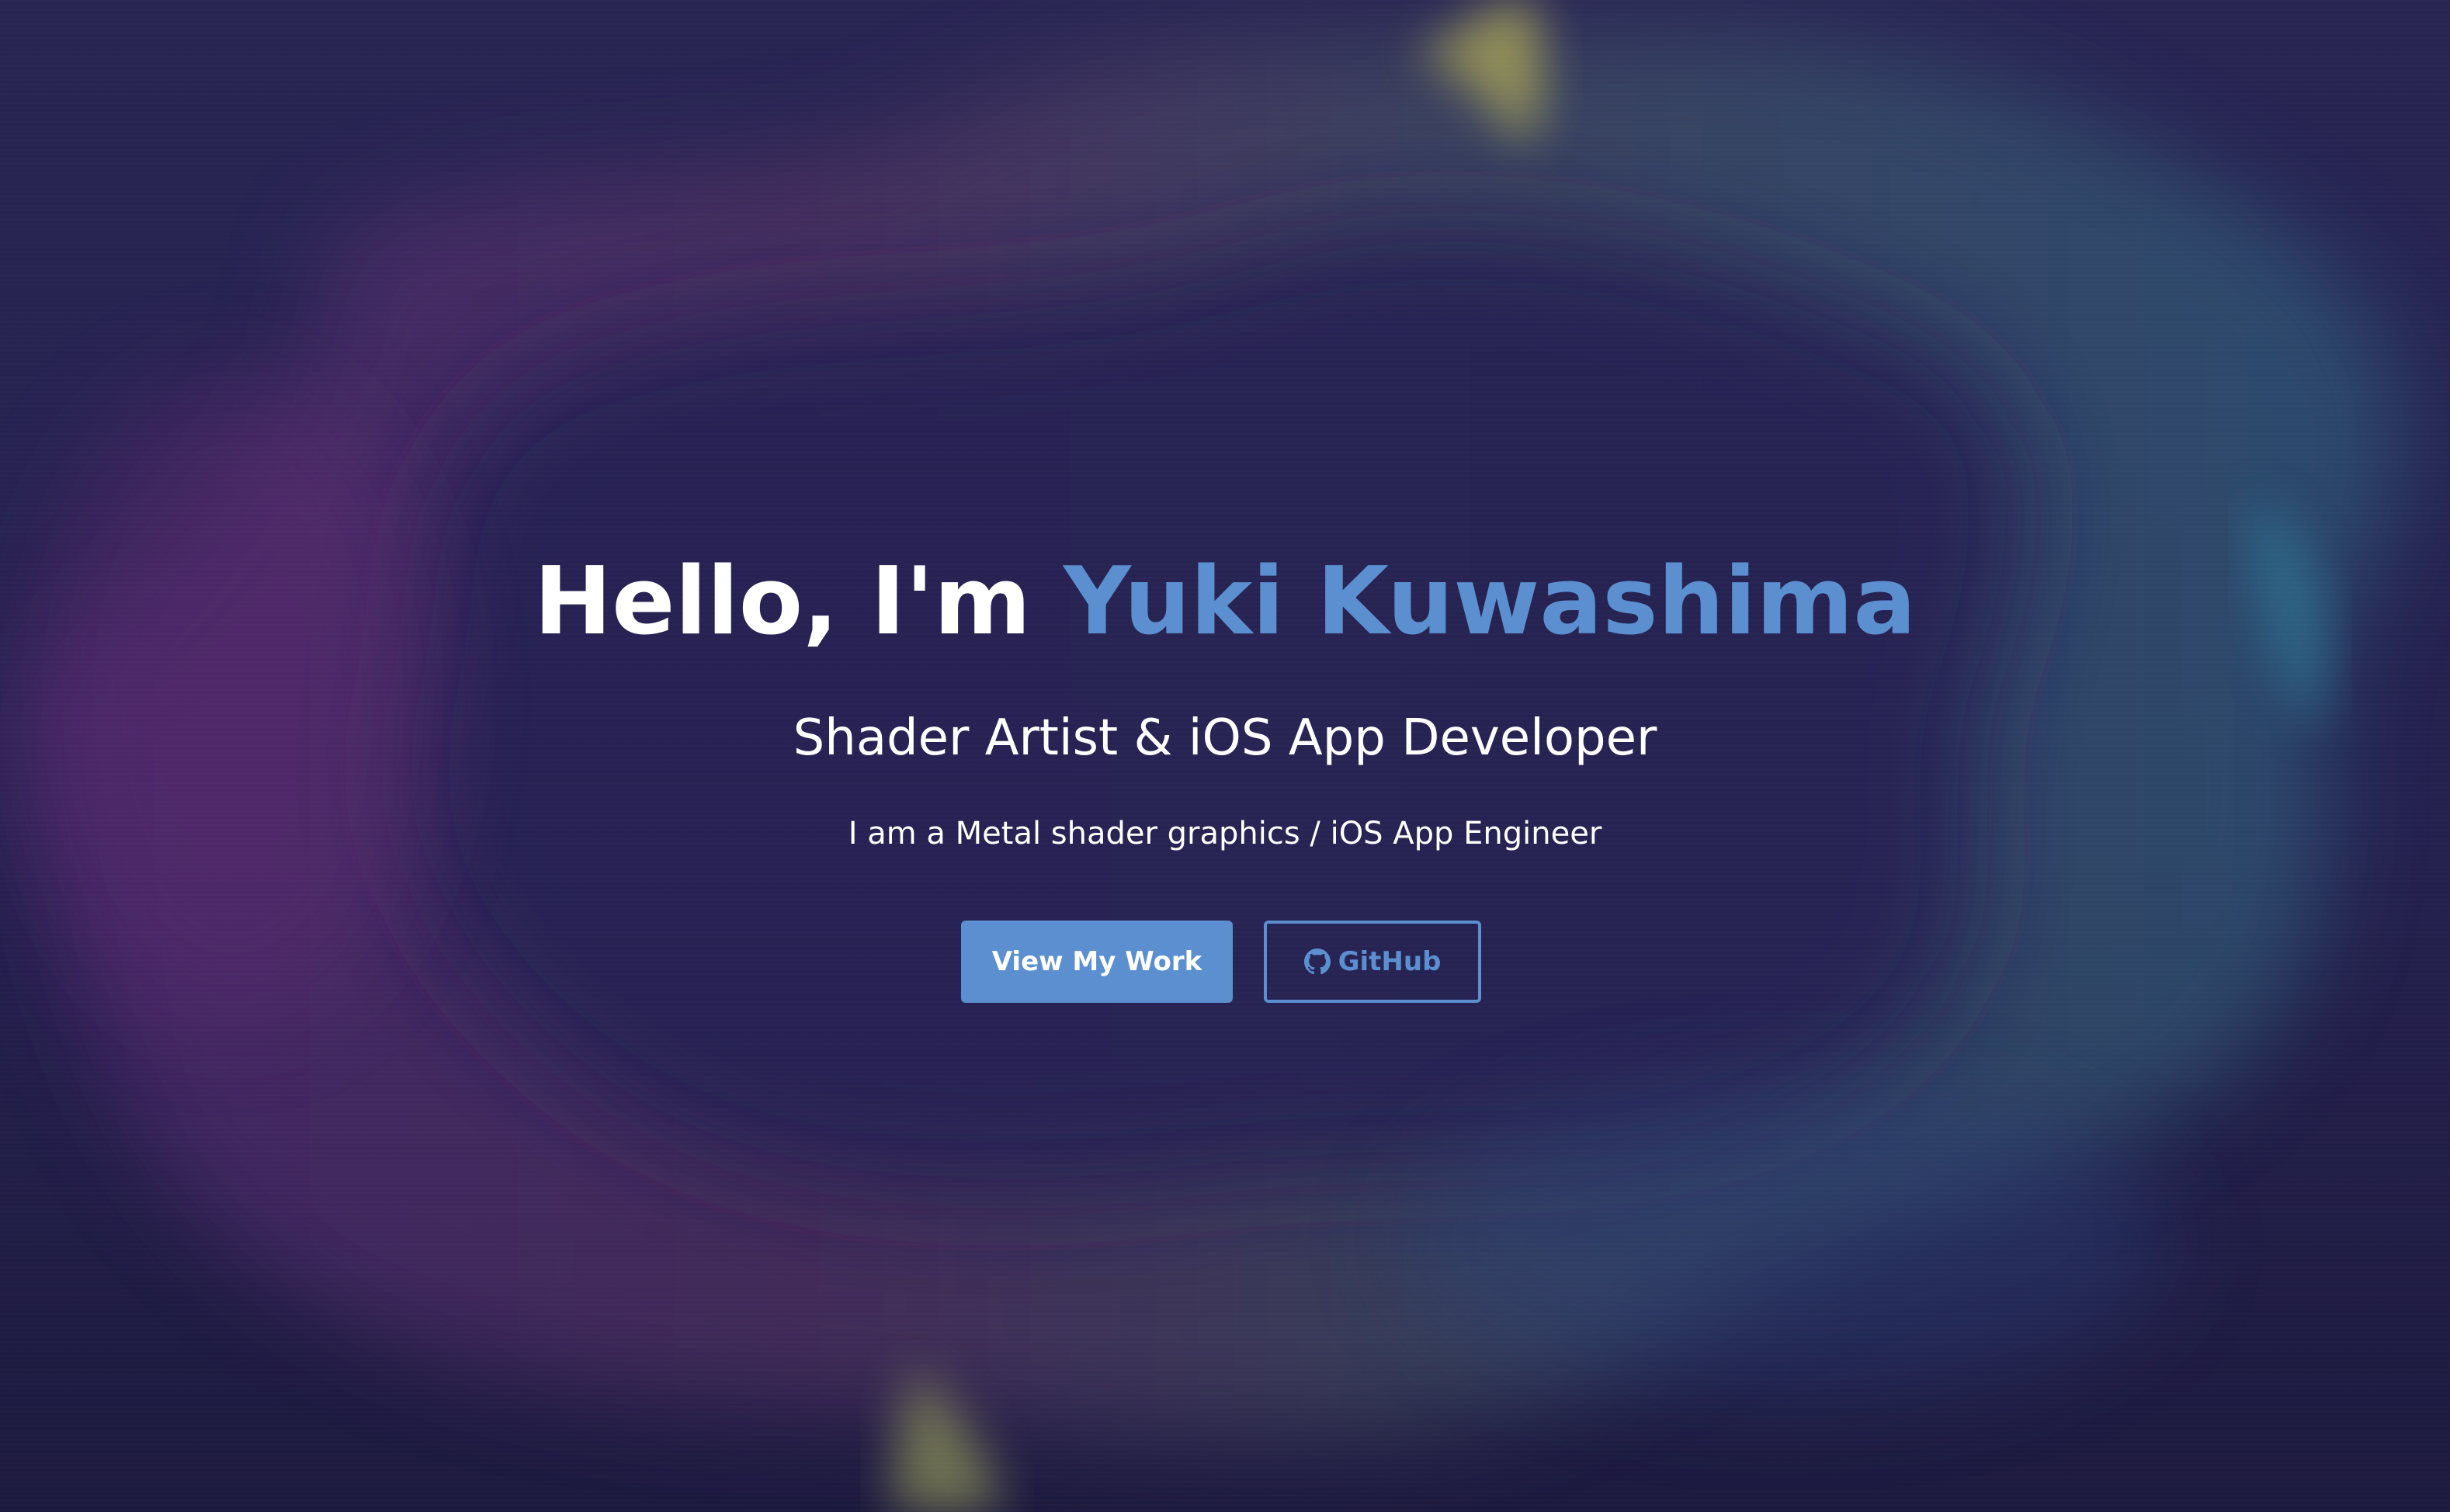 The height and width of the screenshot is (1512, 2450). I want to click on view-my-work-label: View My Work, so click(1096, 961).